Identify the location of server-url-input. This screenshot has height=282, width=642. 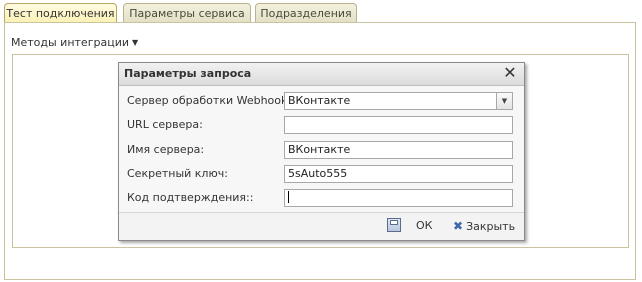
(398, 125).